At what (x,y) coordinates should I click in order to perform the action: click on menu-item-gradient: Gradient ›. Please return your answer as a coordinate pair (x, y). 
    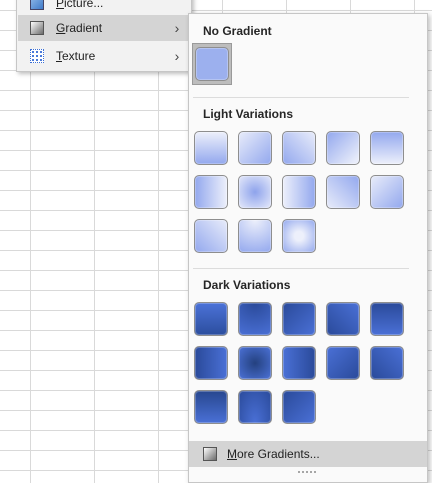
    Looking at the image, I should click on (104, 28).